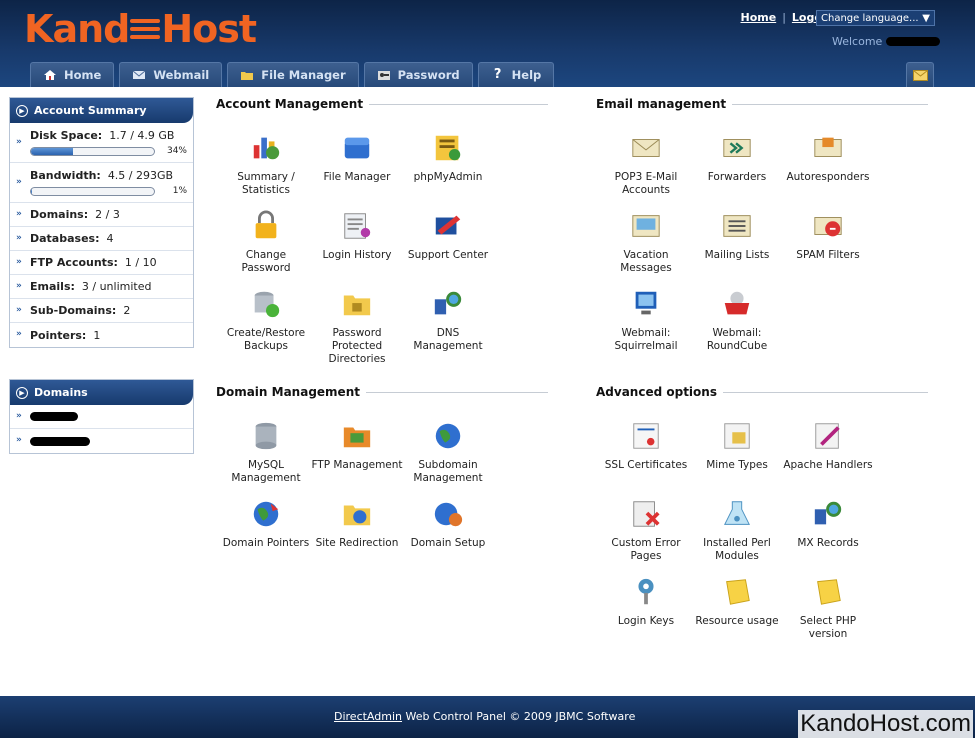  Describe the element at coordinates (920, 74) in the screenshot. I see `messages-tab` at that location.